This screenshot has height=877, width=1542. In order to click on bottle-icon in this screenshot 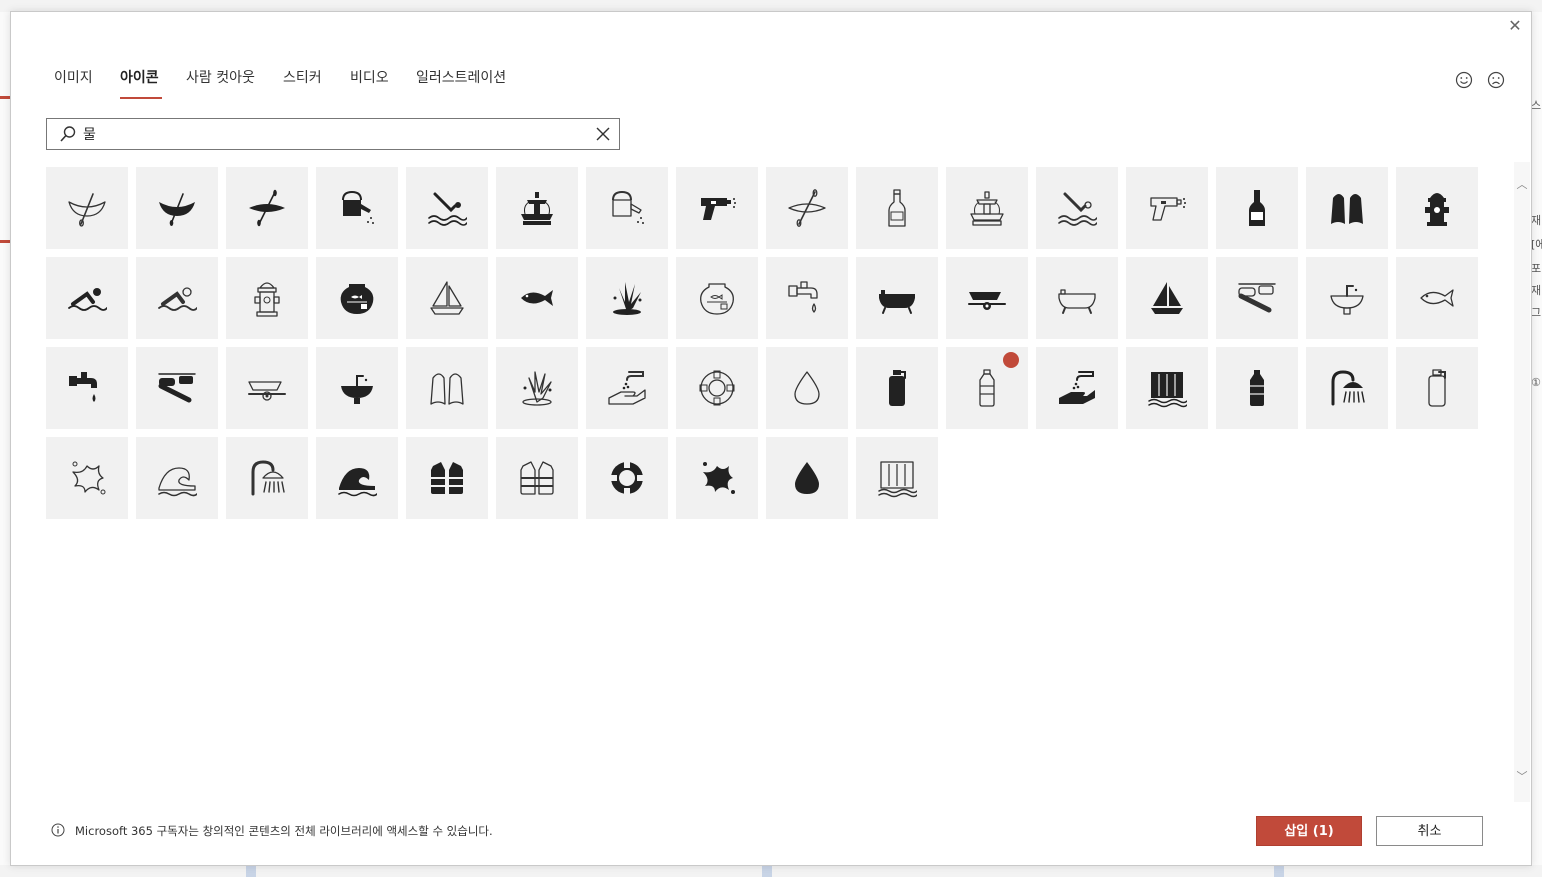, I will do `click(1257, 208)`.